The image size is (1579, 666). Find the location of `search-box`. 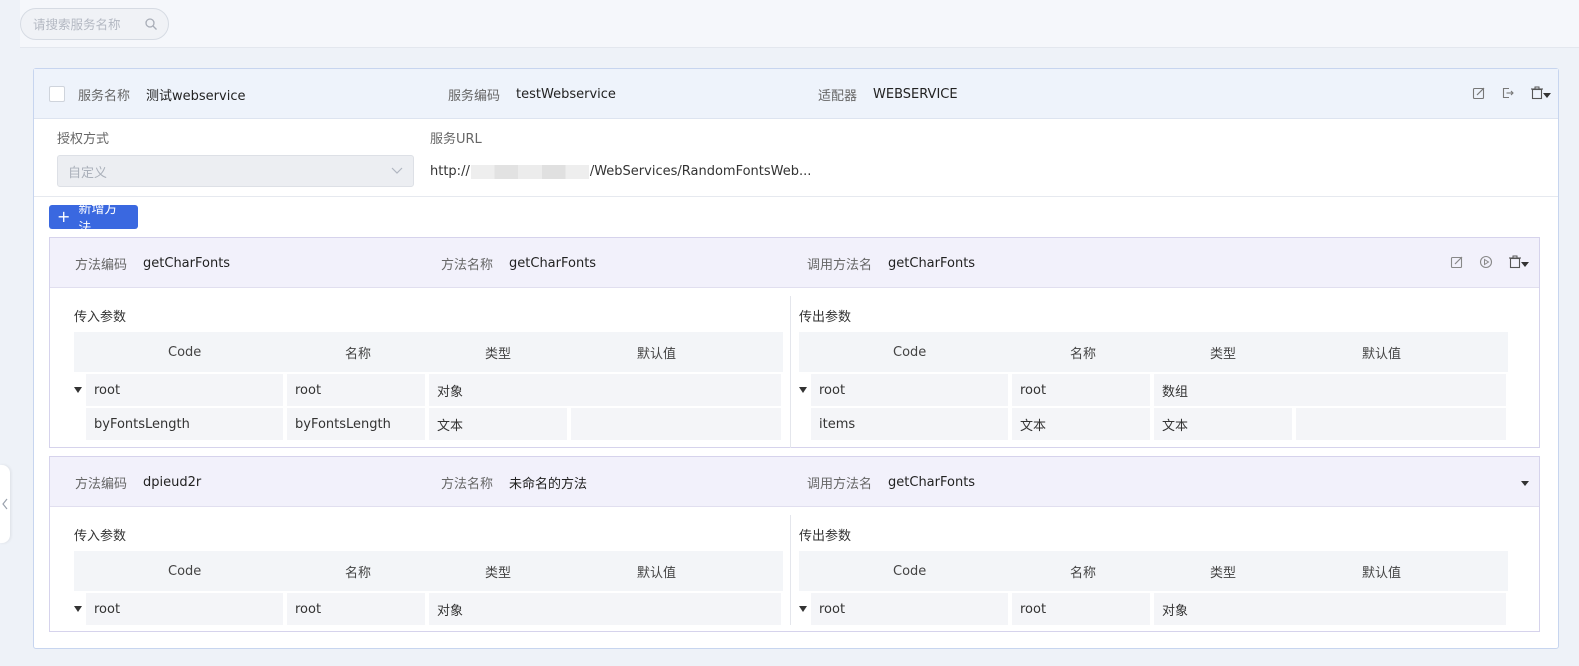

search-box is located at coordinates (94, 24).